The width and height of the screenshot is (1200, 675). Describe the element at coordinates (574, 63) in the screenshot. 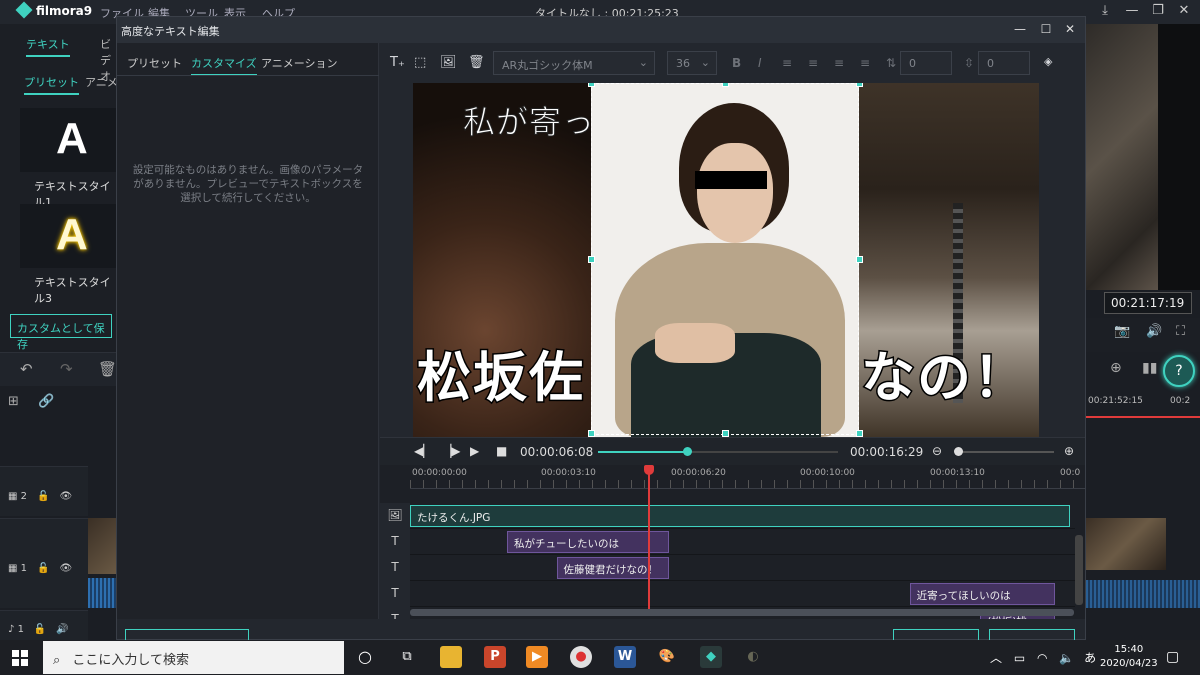

I see `font-select: AR丸ゴシック体M ⌄` at that location.